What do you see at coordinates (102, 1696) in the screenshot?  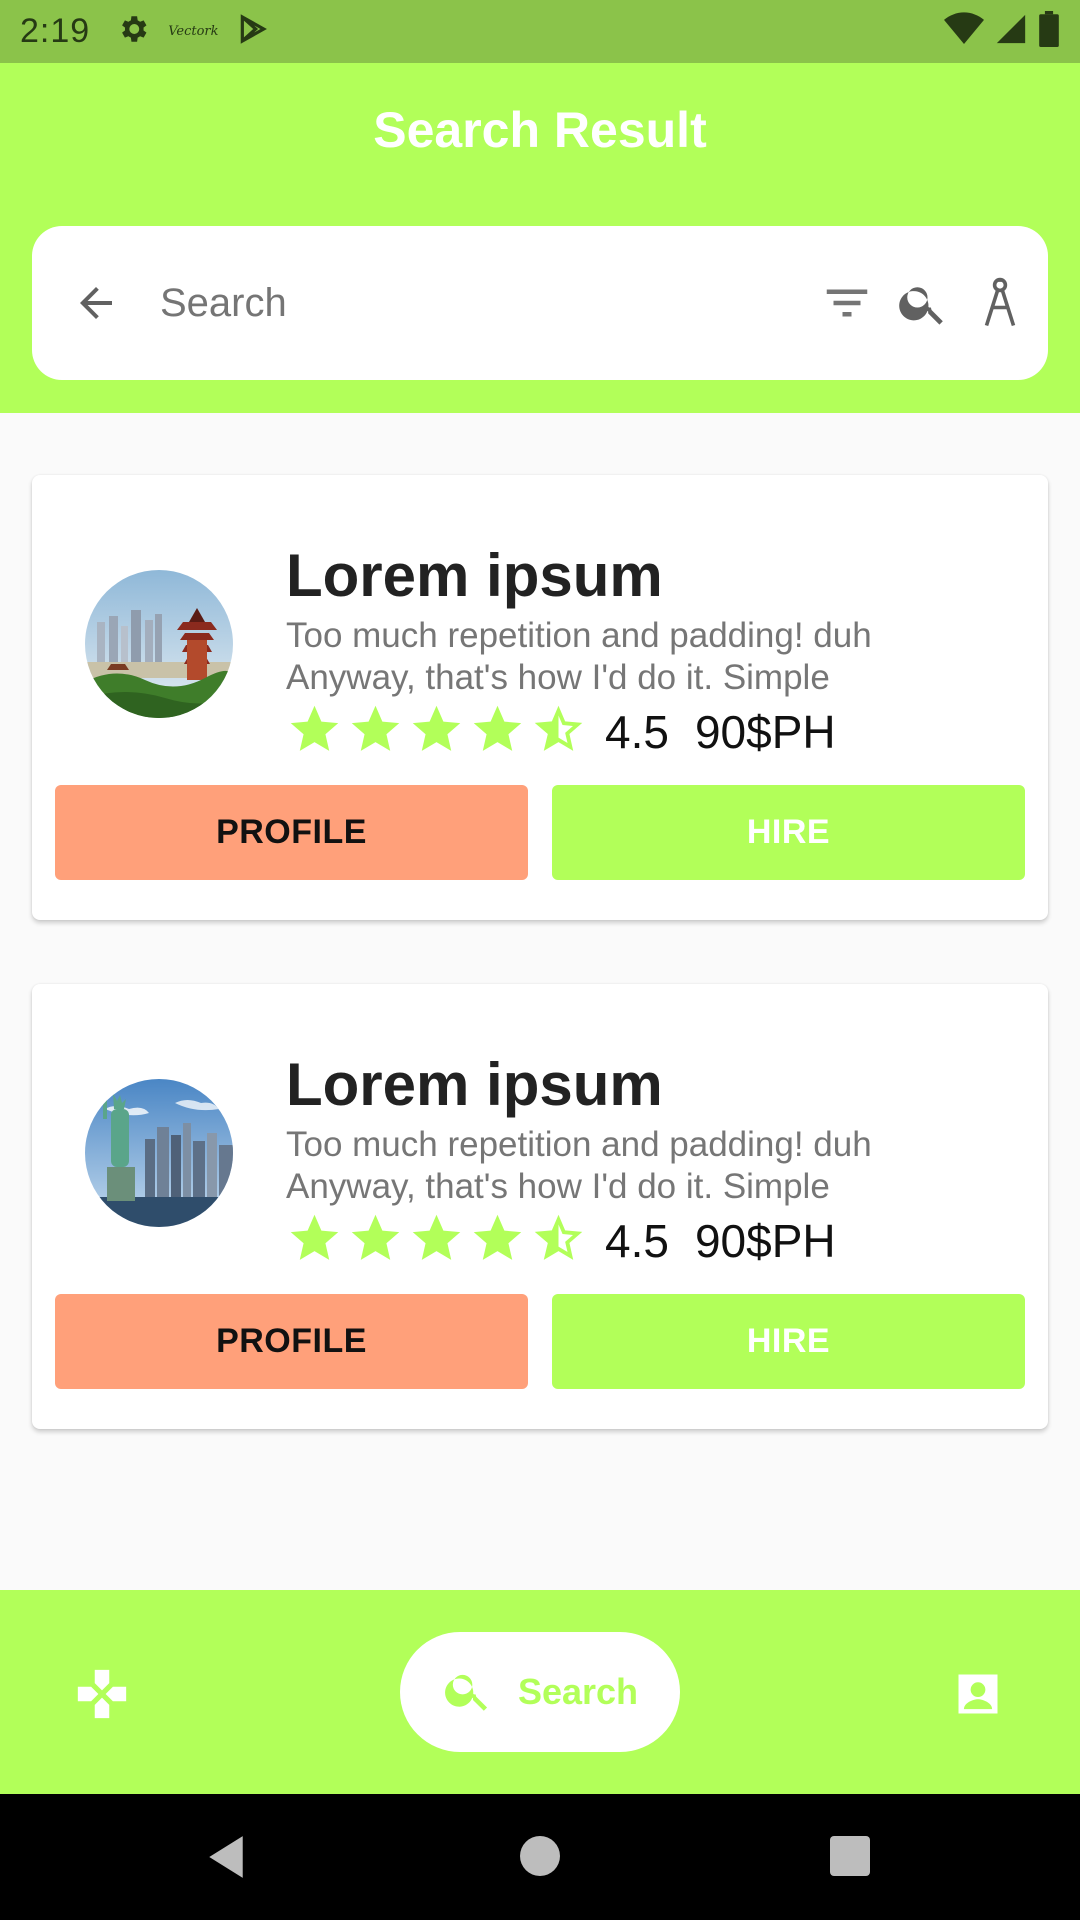 I see `gamepad-icon` at bounding box center [102, 1696].